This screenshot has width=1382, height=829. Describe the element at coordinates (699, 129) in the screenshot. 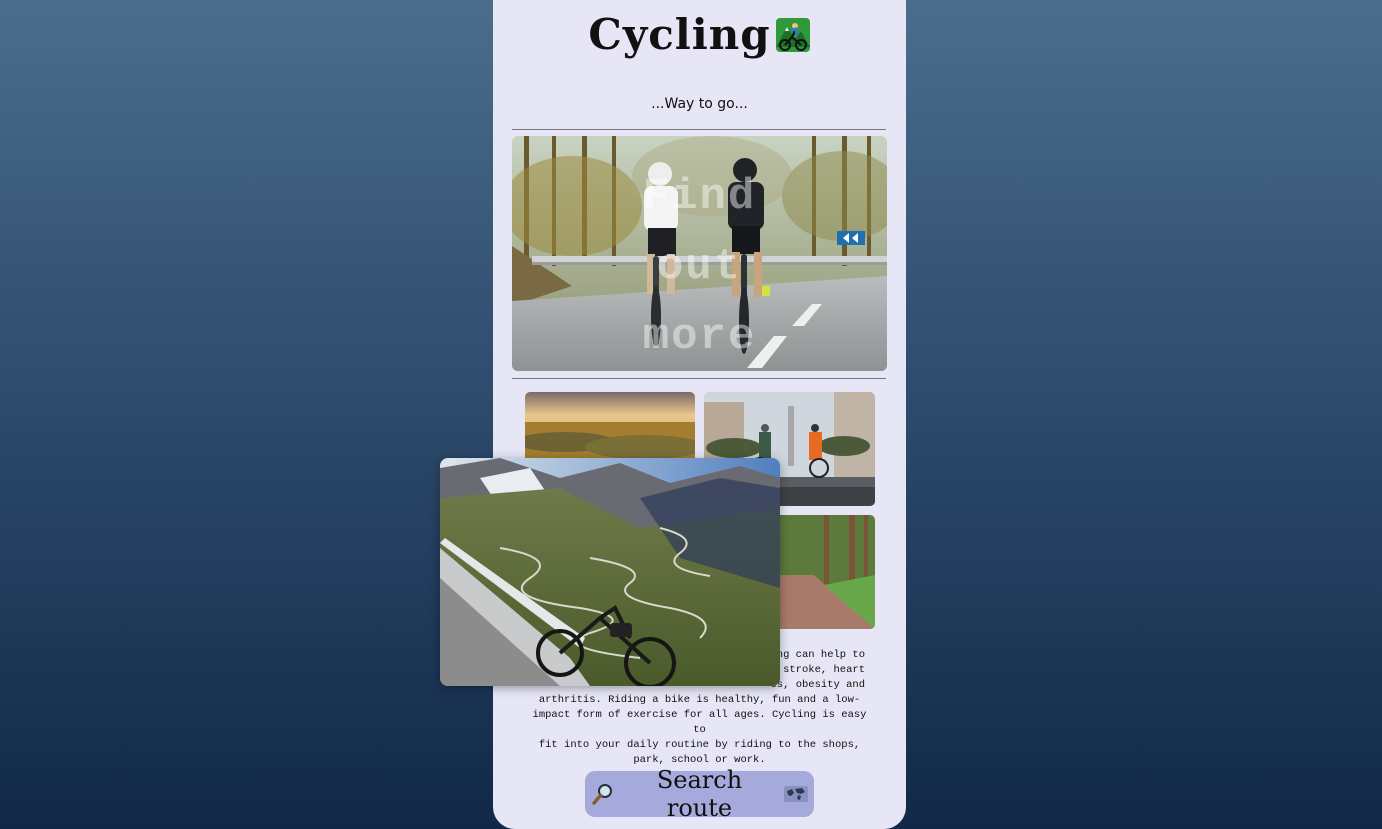

I see `divider-top` at that location.